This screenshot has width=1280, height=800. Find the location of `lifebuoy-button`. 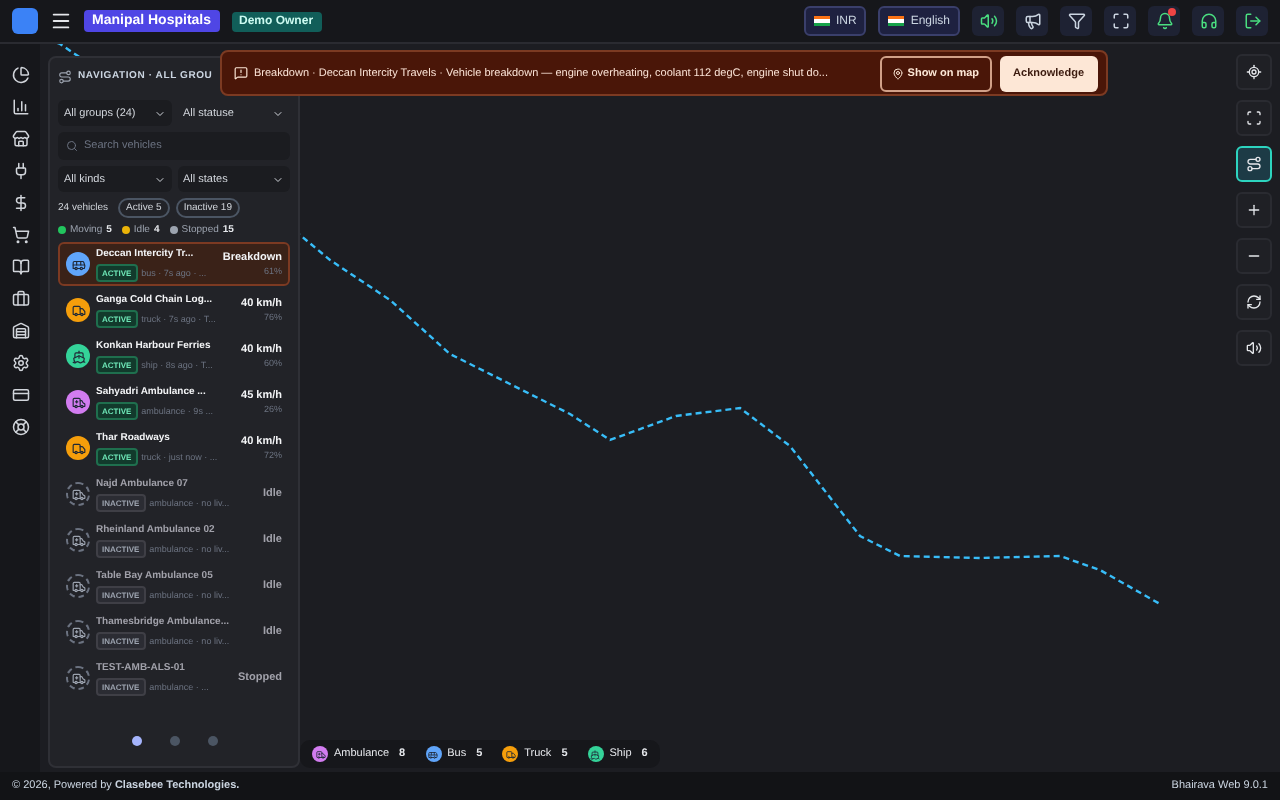

lifebuoy-button is located at coordinates (20, 427).